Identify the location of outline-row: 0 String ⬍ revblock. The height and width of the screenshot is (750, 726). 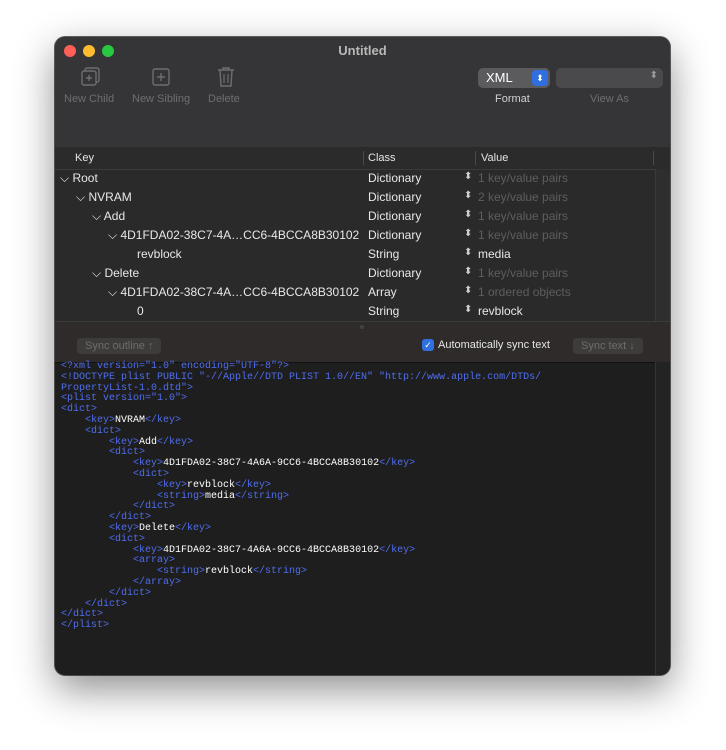
(355, 311).